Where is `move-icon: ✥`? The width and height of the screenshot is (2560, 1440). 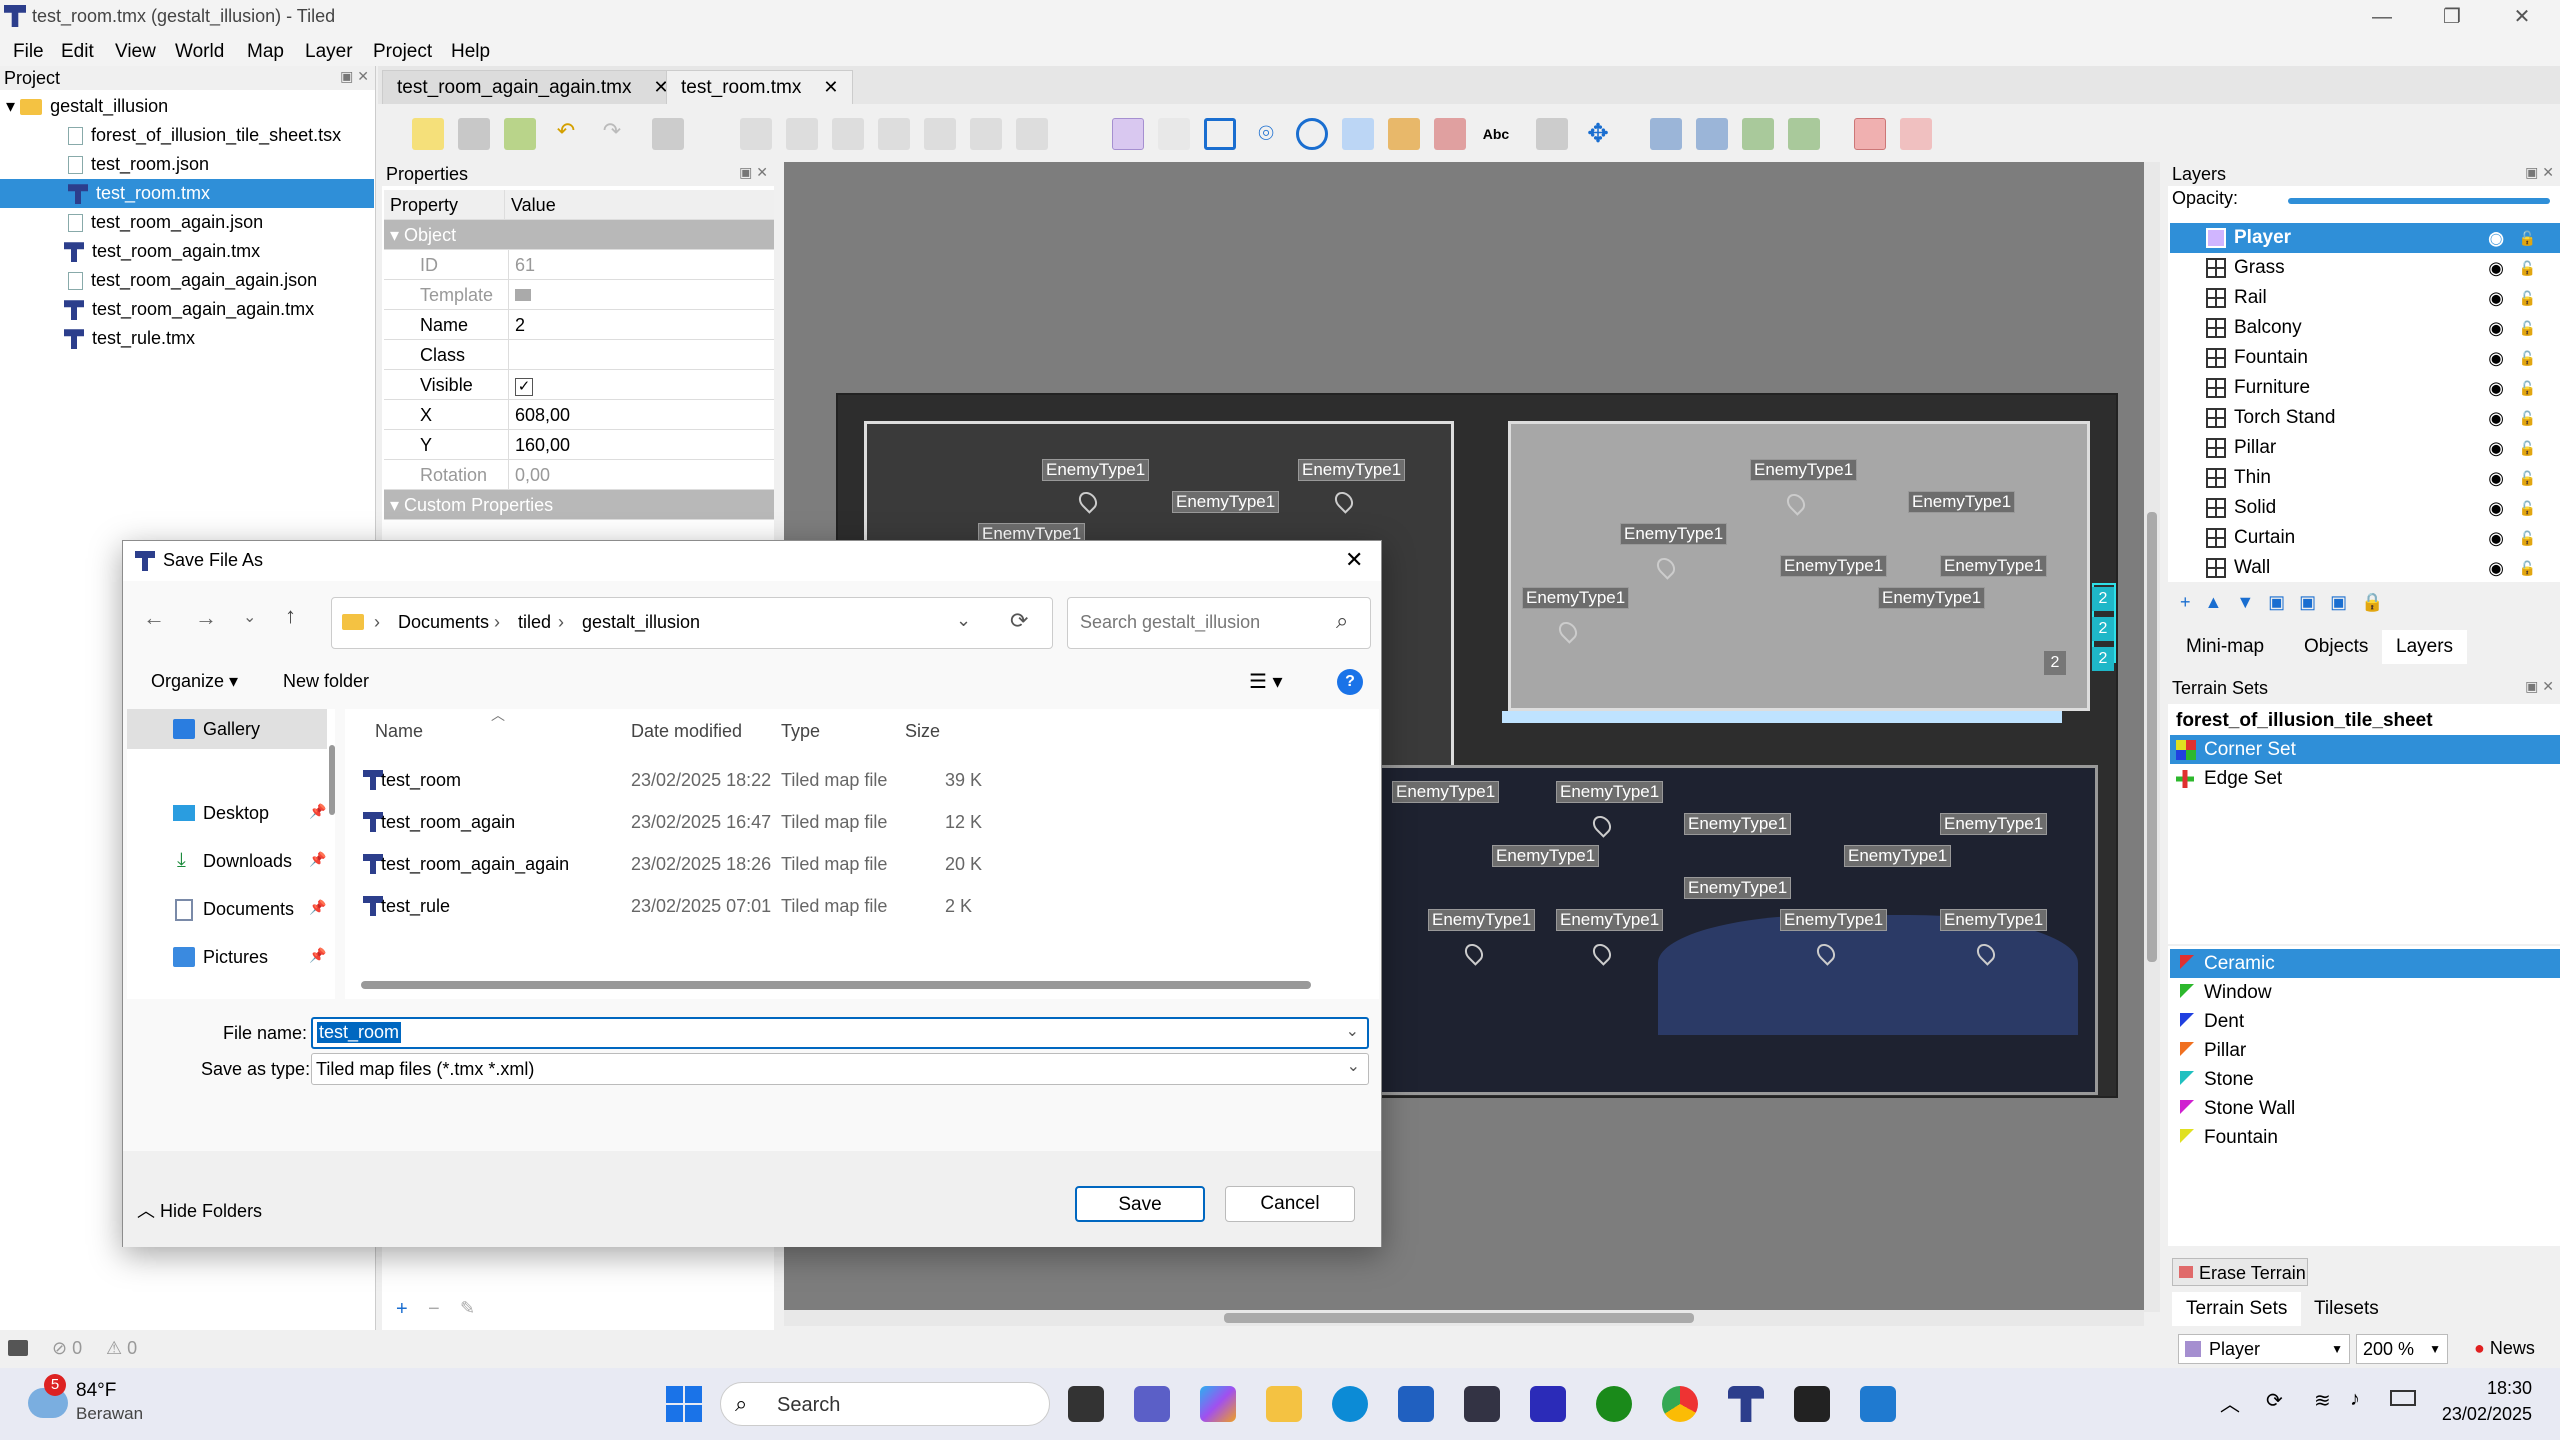 move-icon: ✥ is located at coordinates (1598, 134).